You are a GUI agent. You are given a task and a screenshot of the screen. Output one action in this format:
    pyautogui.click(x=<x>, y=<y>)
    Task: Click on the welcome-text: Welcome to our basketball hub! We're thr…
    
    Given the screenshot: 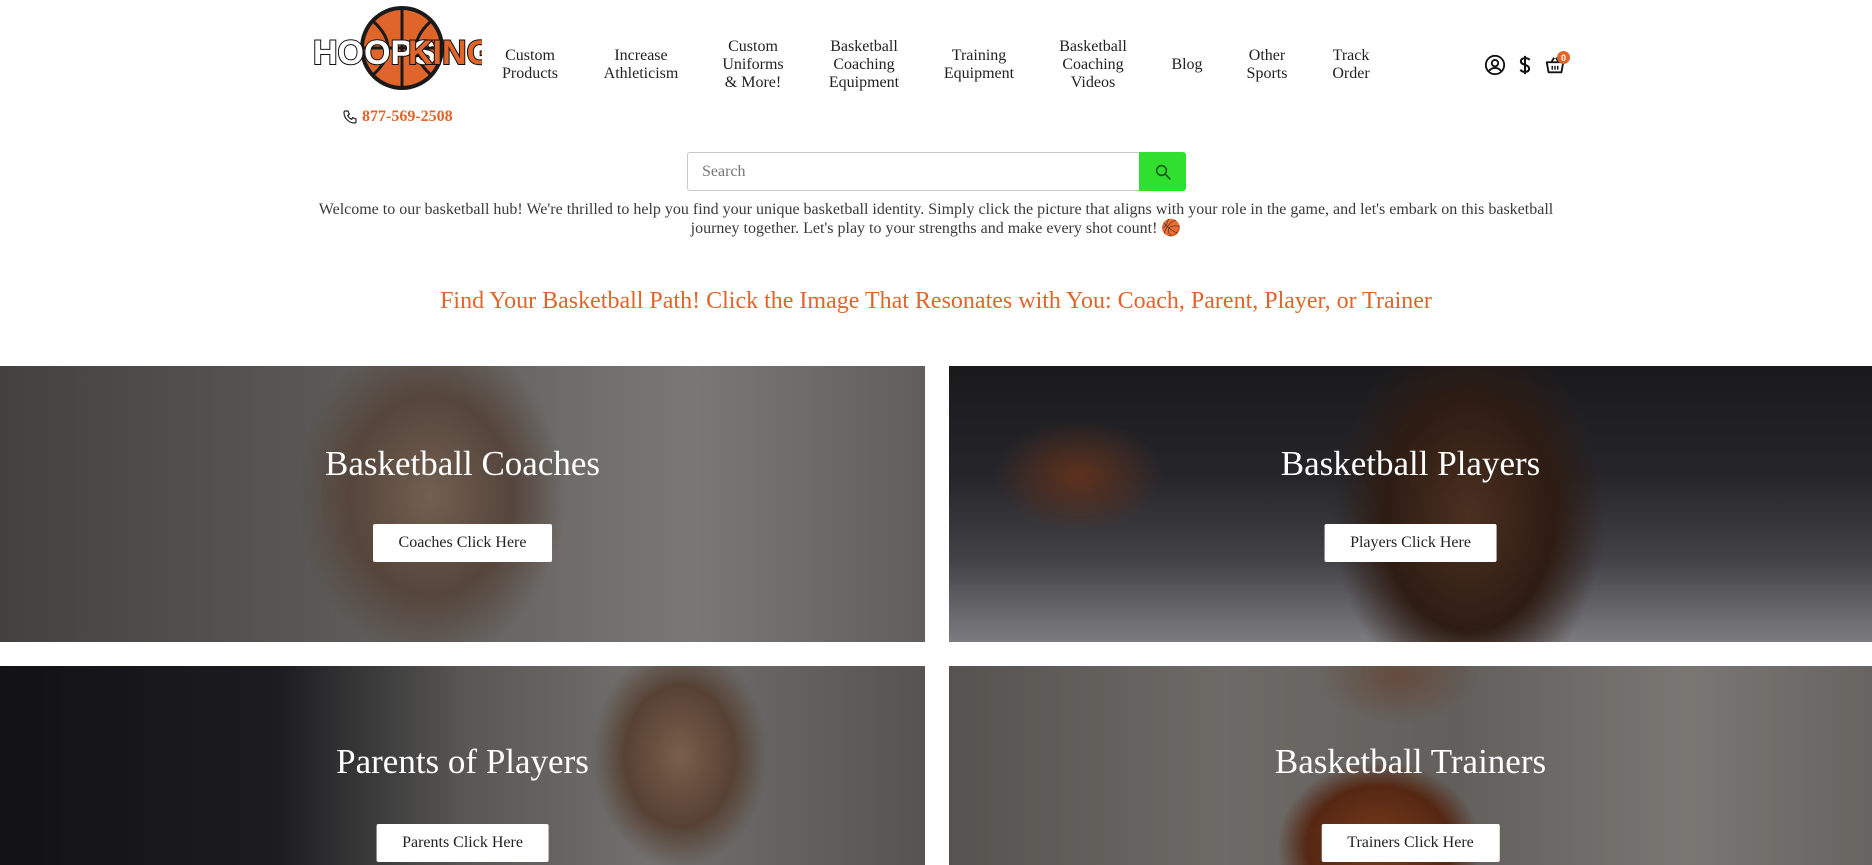 What is the action you would take?
    pyautogui.click(x=936, y=219)
    